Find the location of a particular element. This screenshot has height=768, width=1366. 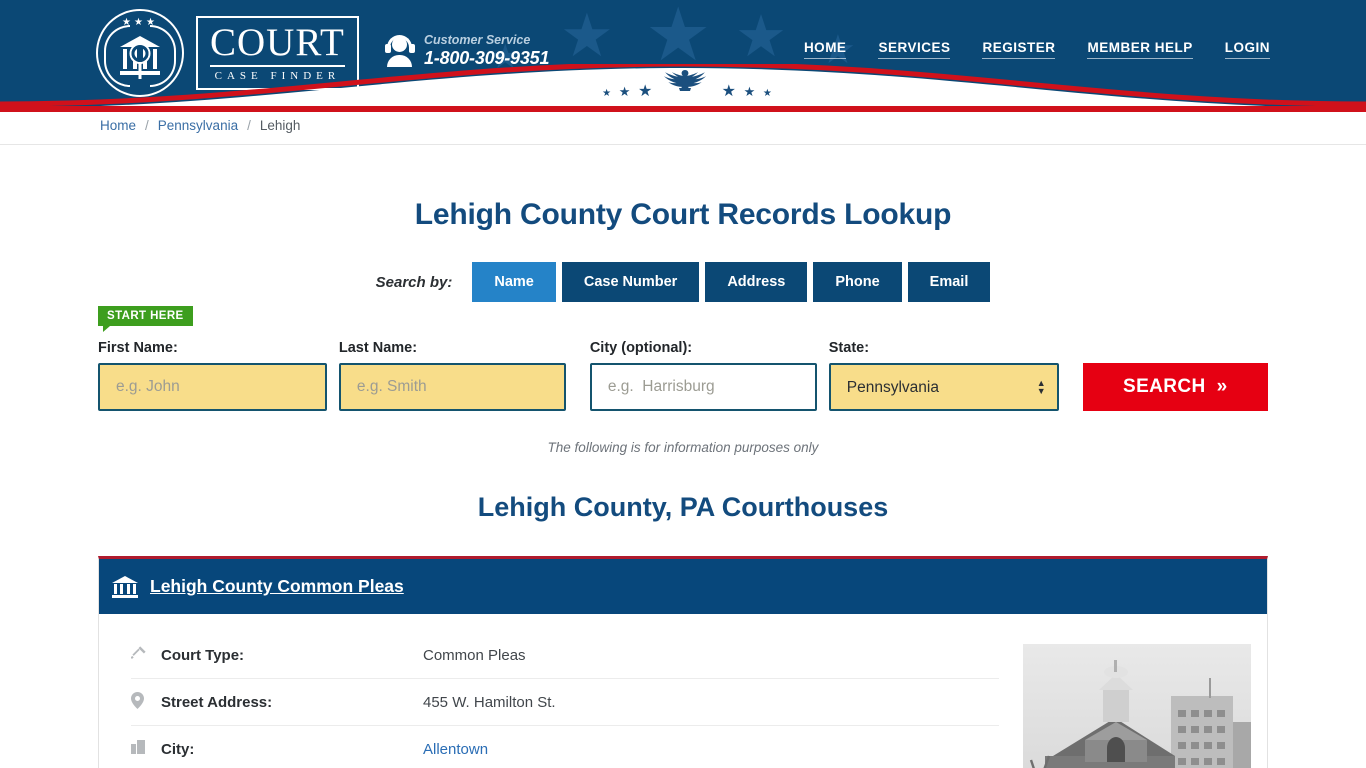

tab-email: Email is located at coordinates (949, 282).